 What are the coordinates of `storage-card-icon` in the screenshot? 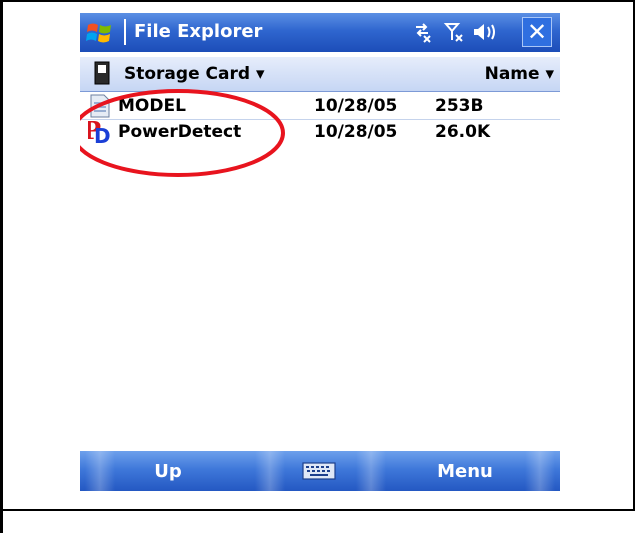 It's located at (102, 73).